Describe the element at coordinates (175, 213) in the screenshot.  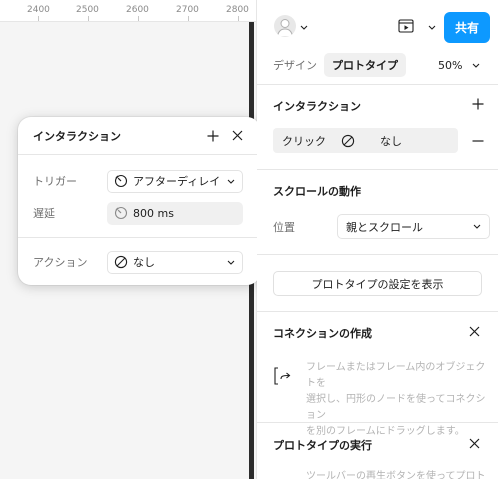
I see `delay-field: 800 ms` at that location.